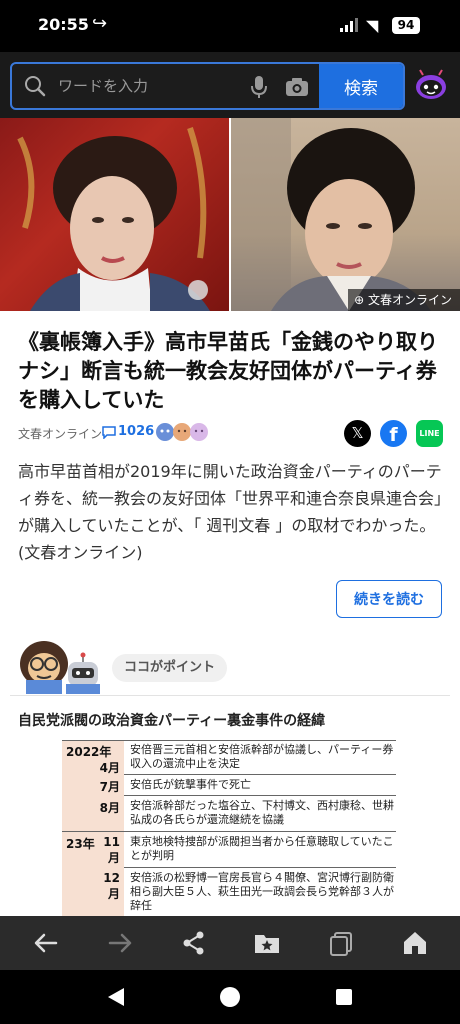 The height and width of the screenshot is (1024, 460). Describe the element at coordinates (262, 848) in the screenshot. I see `timeline-text: 東京地検特捜部が派閥担当者から任意聴取していたことが判明` at that location.